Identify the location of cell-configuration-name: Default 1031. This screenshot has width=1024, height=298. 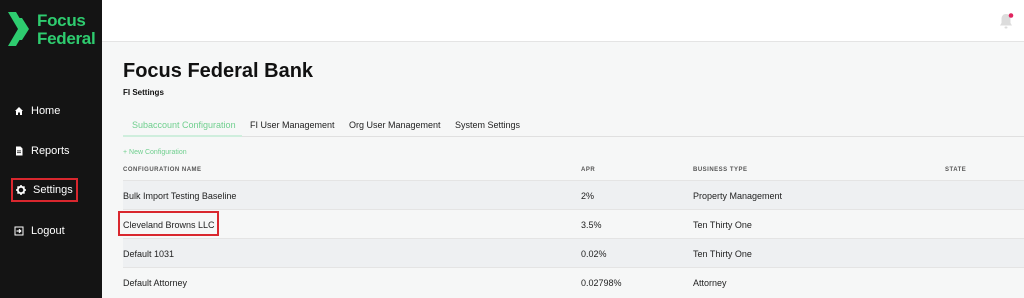
(149, 254).